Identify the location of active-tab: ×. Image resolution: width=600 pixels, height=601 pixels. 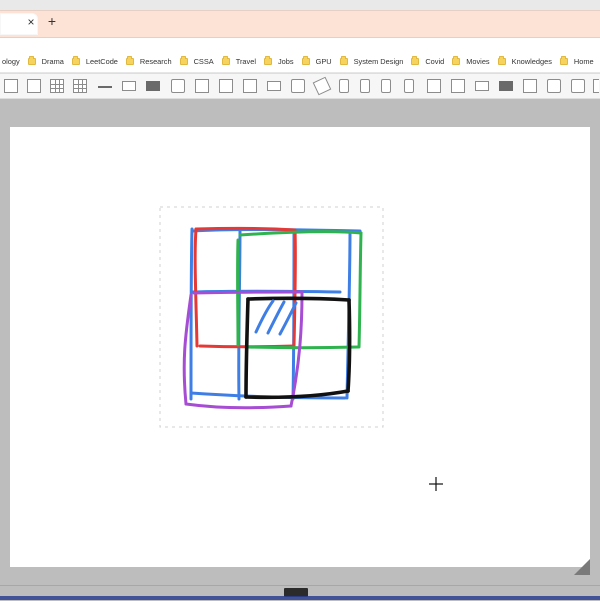
(19, 24).